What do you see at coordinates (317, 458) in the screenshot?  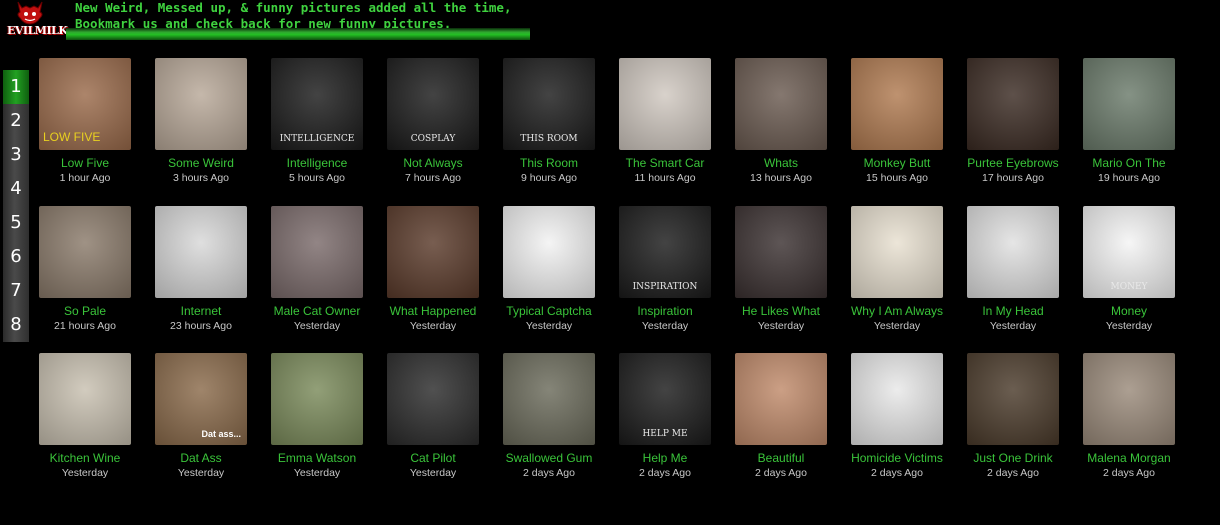 I see `thumbnail-title-link: Emma Watson` at bounding box center [317, 458].